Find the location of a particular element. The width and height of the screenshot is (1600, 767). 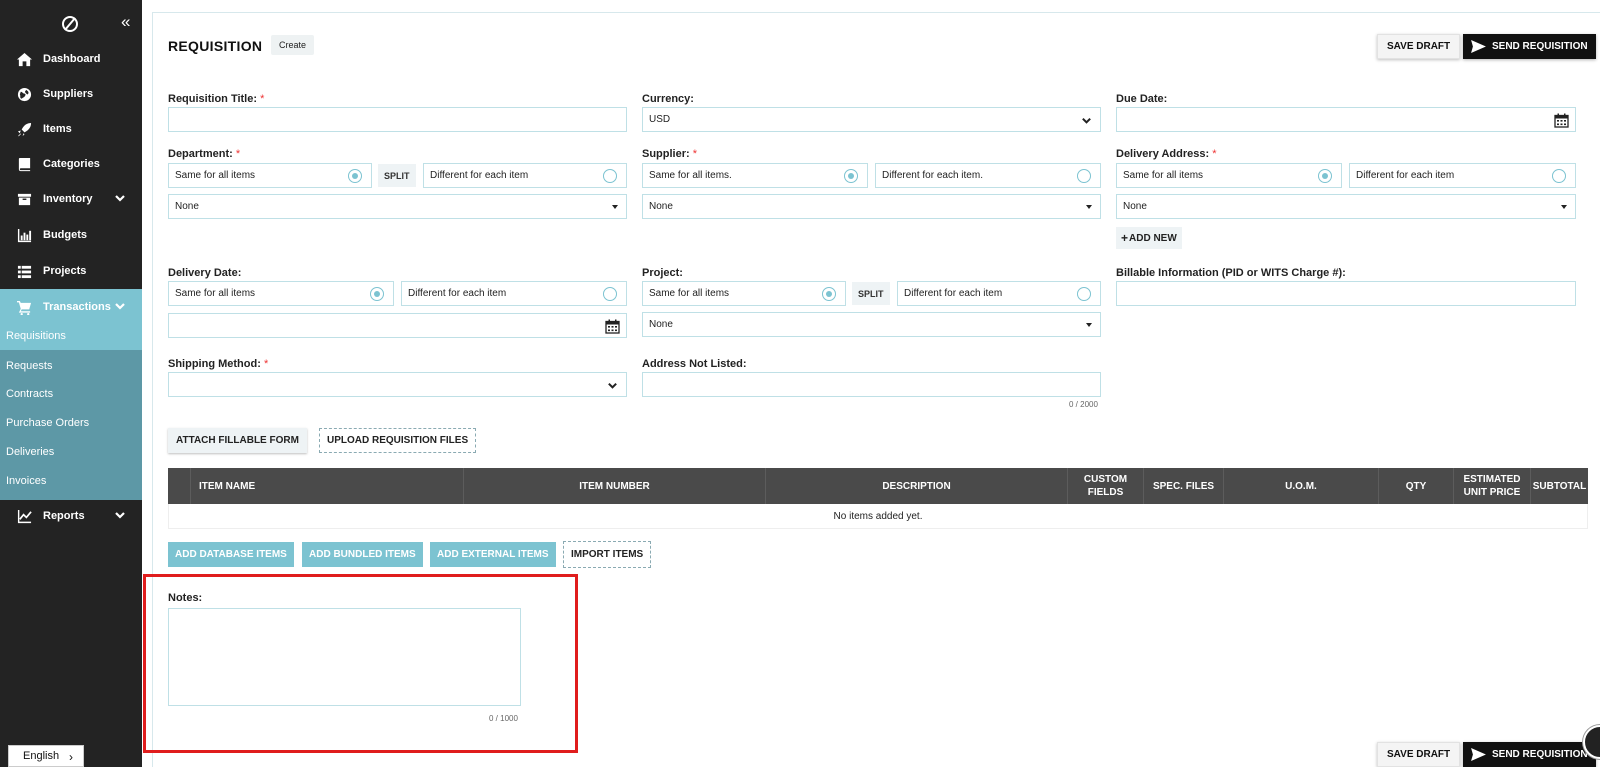

sidebar-item-reports: Reports is located at coordinates (71, 516).